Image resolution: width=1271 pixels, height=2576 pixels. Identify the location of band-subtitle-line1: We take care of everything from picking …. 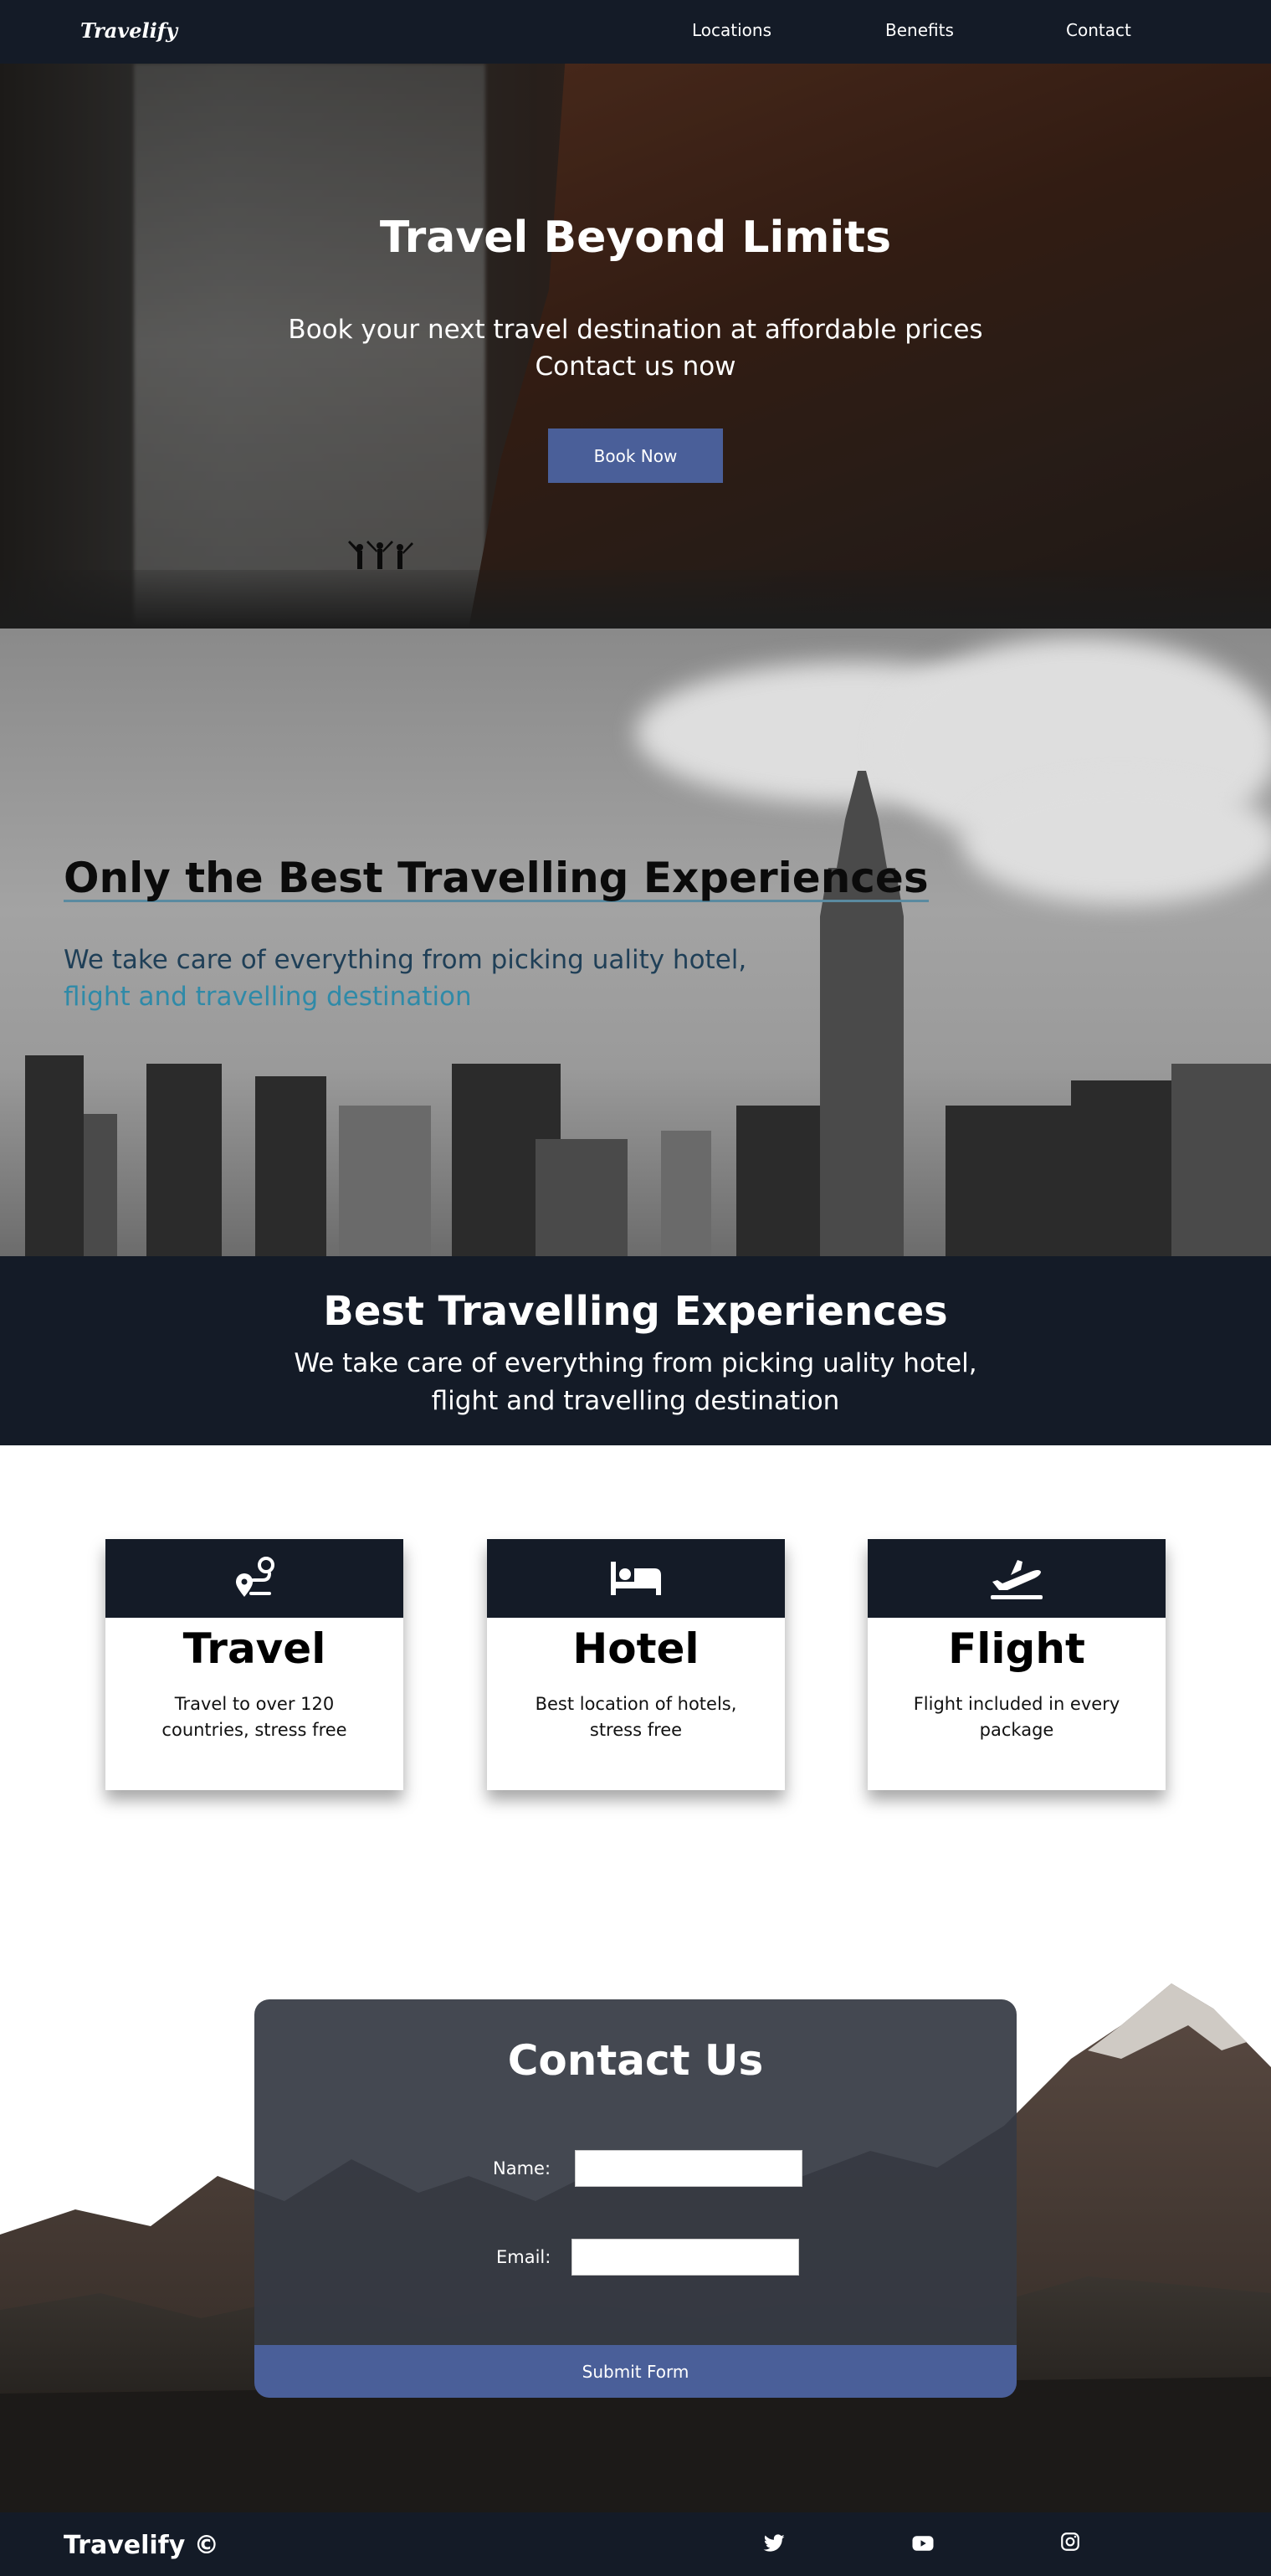
(635, 1363).